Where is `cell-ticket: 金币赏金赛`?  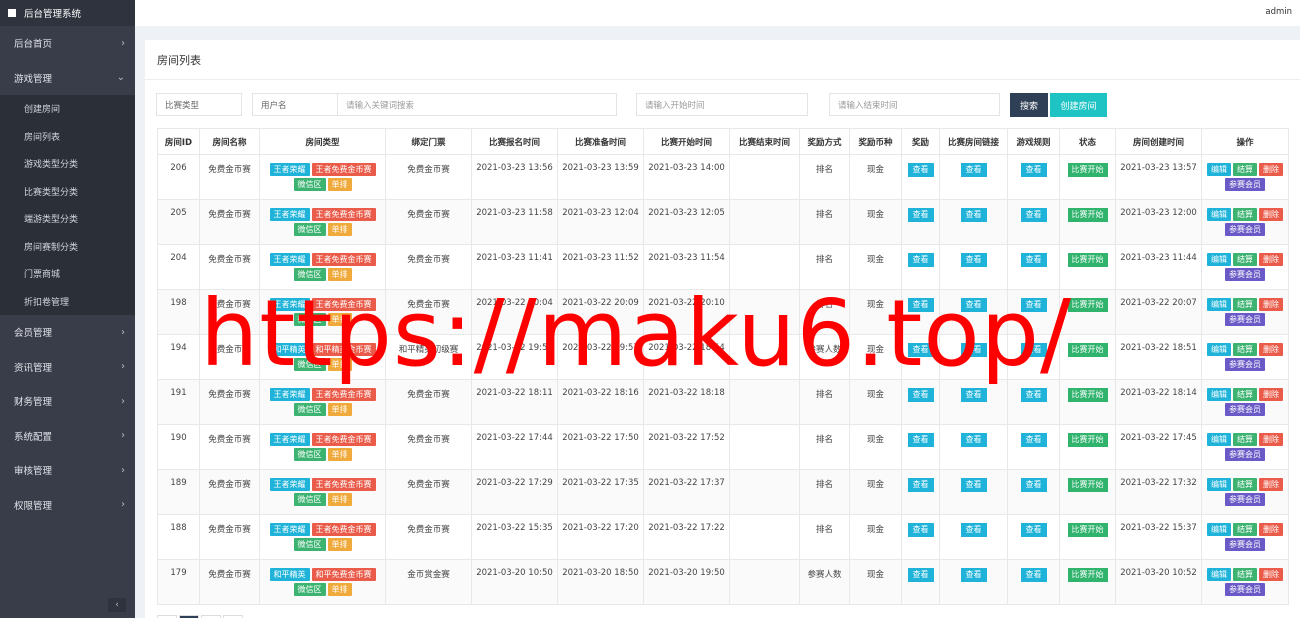
cell-ticket: 金币赏金赛 is located at coordinates (428, 582).